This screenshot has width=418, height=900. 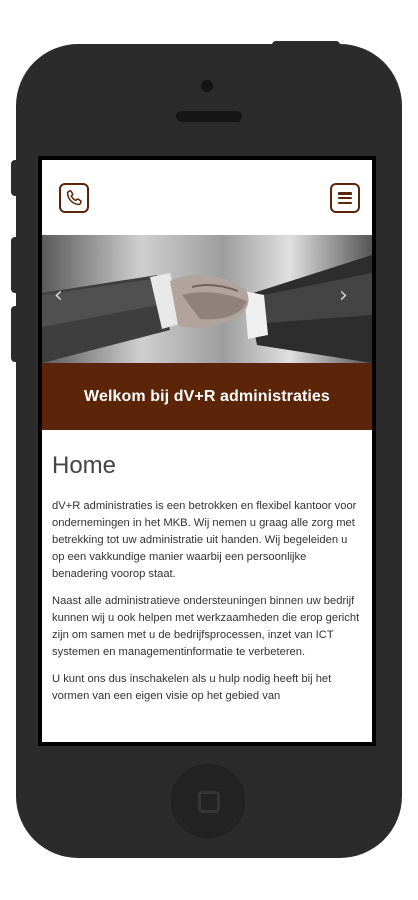 What do you see at coordinates (209, 116) in the screenshot?
I see `earpiece-speaker` at bounding box center [209, 116].